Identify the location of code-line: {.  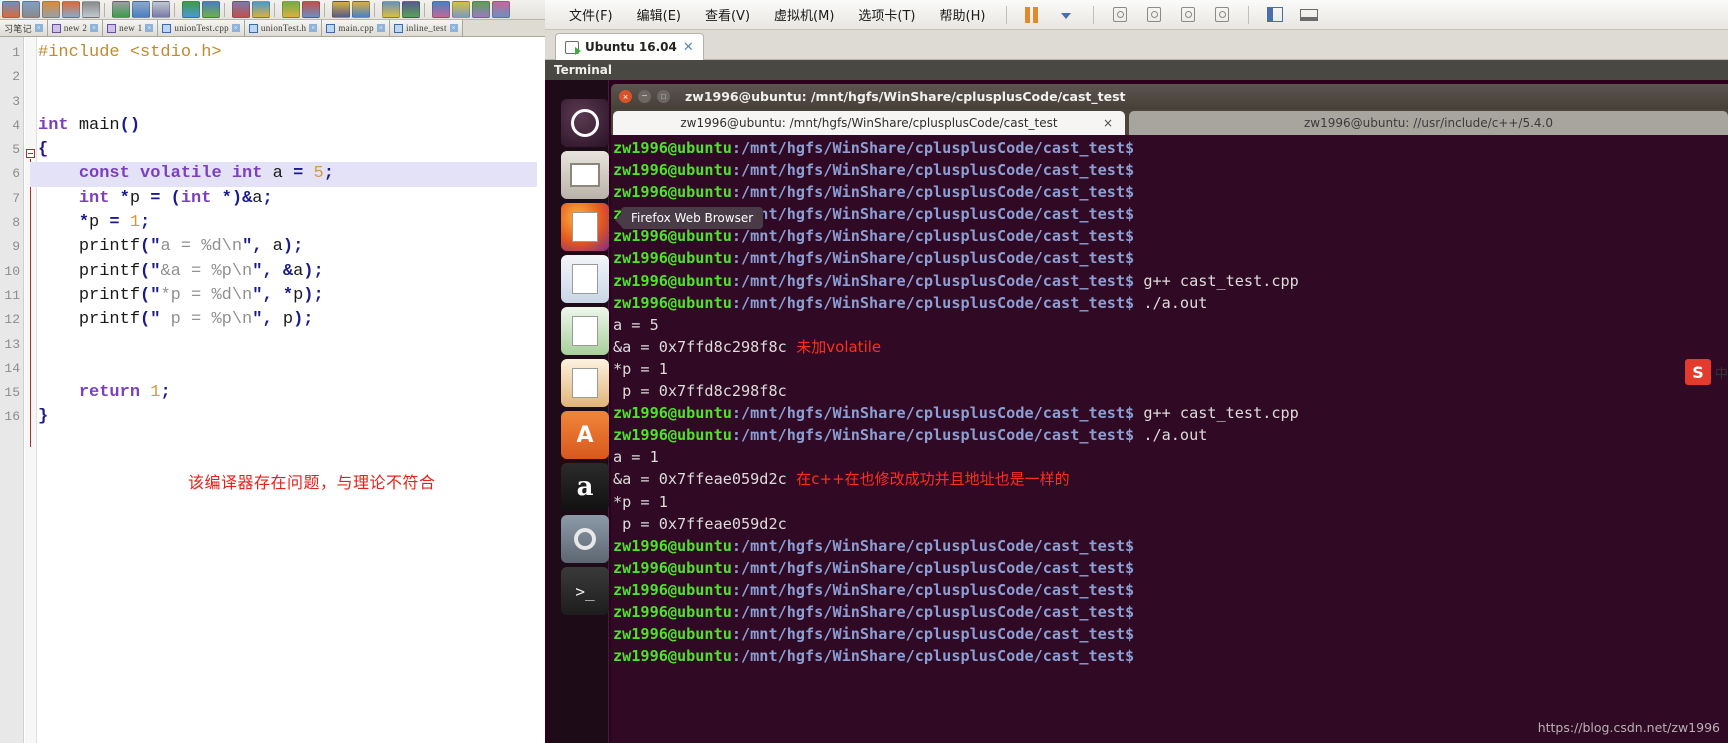
(291, 150).